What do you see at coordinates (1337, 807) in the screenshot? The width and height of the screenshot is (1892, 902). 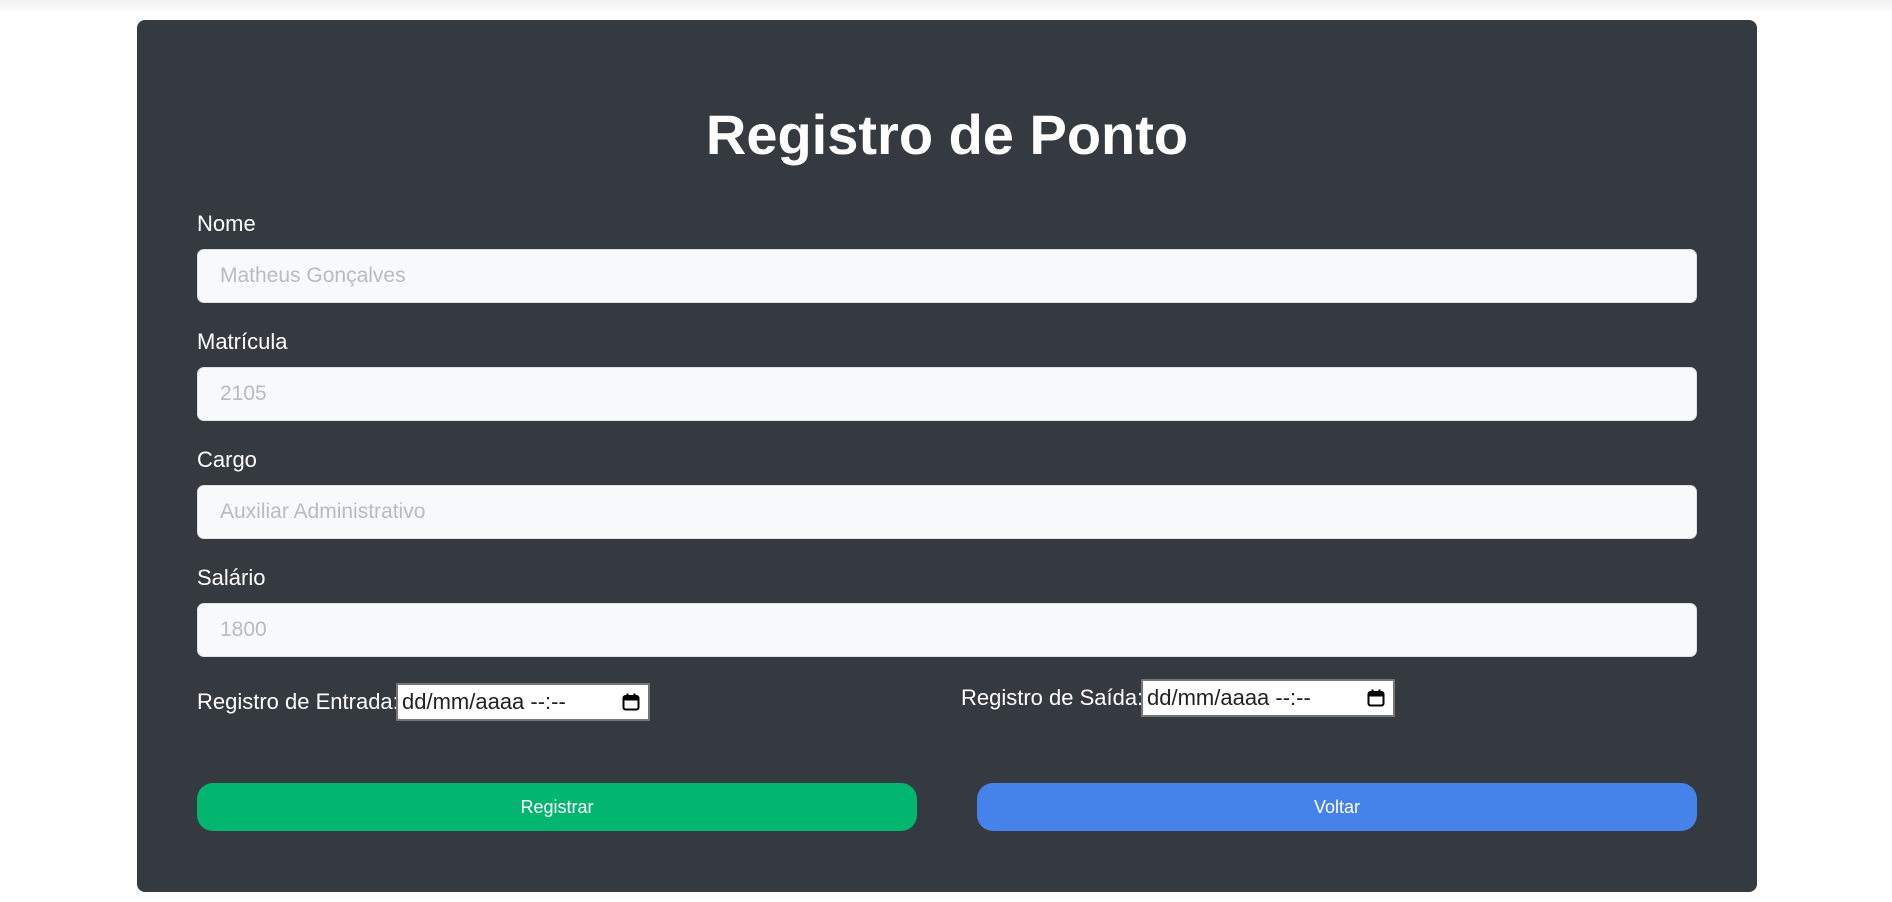 I see `back-button: Voltar` at bounding box center [1337, 807].